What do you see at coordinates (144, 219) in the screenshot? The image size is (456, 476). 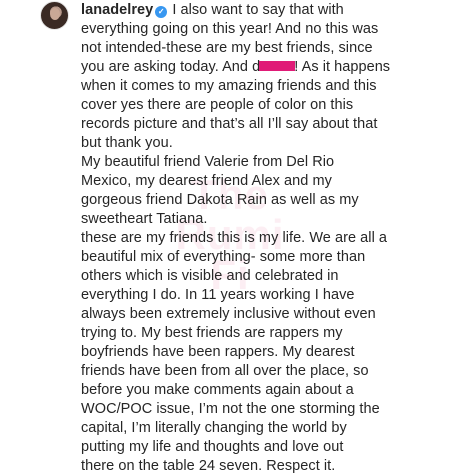 I see `comment-line: sweetheart Tatiana.` at bounding box center [144, 219].